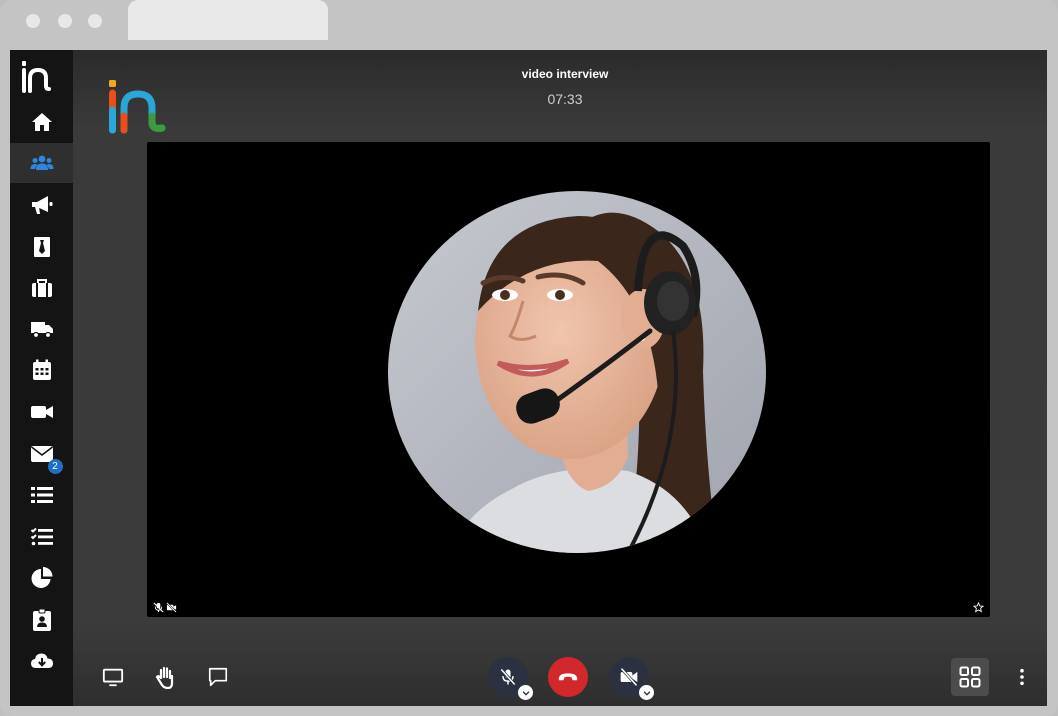  I want to click on microphone-toggle-button, so click(510, 678).